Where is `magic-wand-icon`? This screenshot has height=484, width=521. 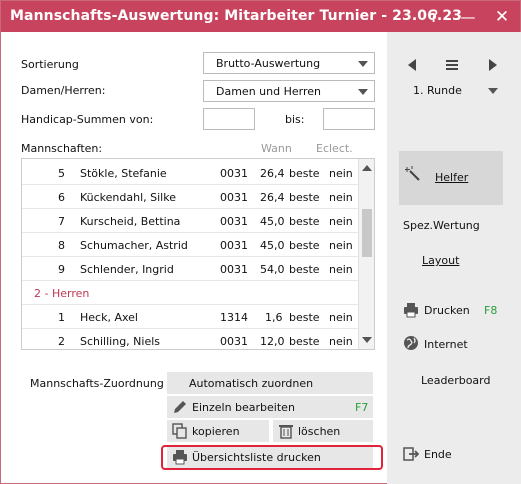 magic-wand-icon is located at coordinates (412, 173).